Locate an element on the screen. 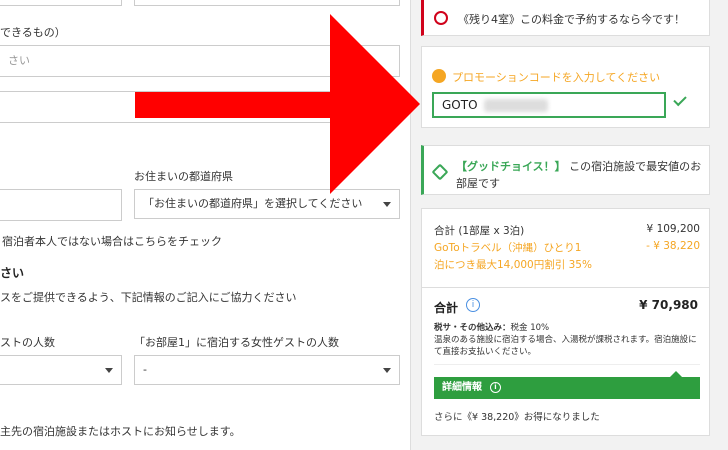 The width and height of the screenshot is (728, 450). check-icon is located at coordinates (680, 99).